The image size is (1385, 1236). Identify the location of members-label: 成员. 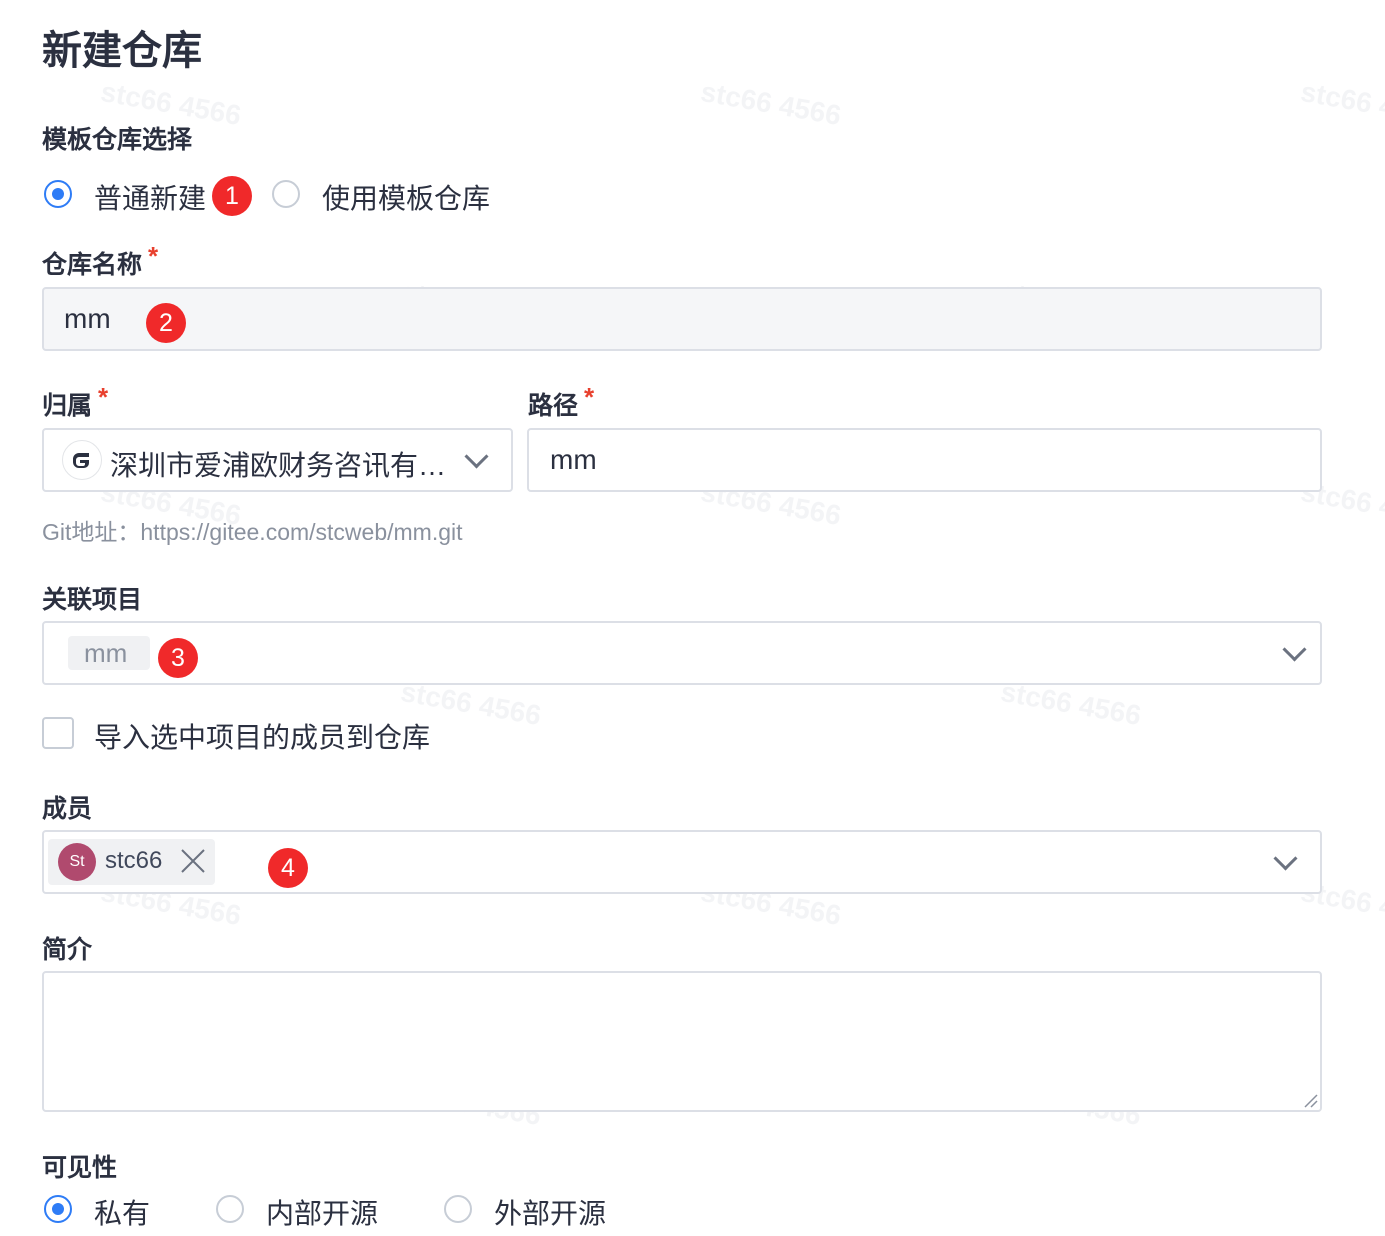
(67, 809).